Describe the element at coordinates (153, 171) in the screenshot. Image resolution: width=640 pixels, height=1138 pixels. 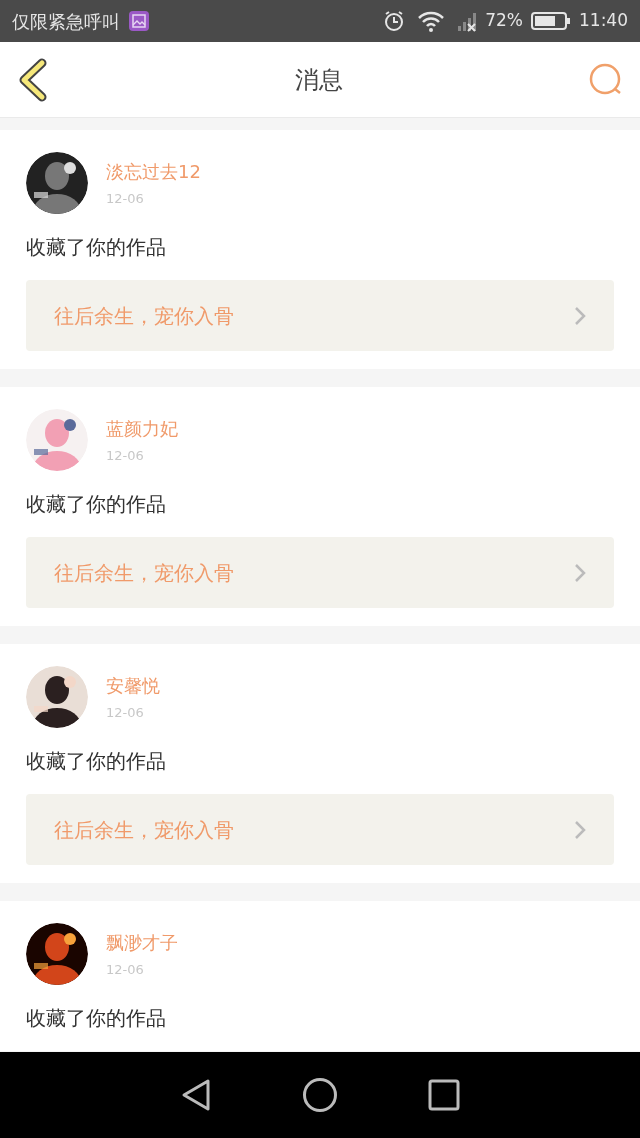
I see `user-name: 淡忘过去12` at that location.